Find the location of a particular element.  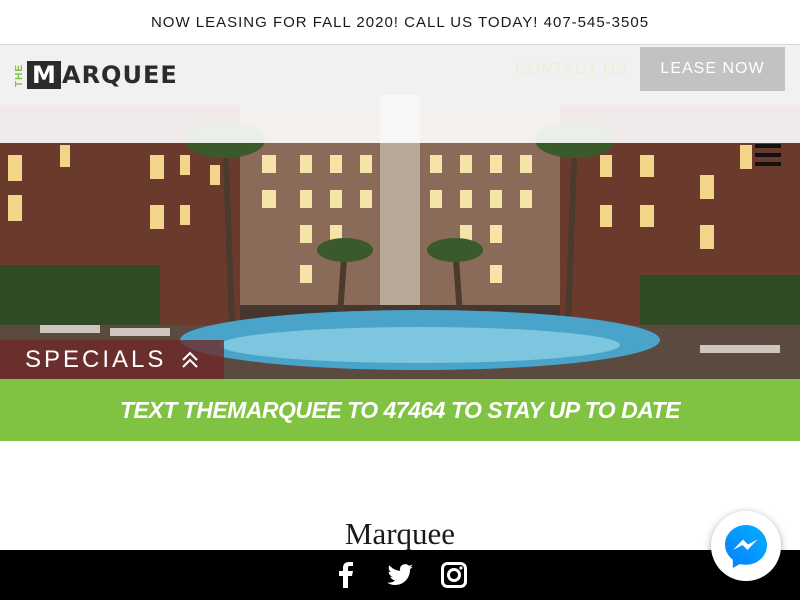

facebook-icon is located at coordinates (346, 575).